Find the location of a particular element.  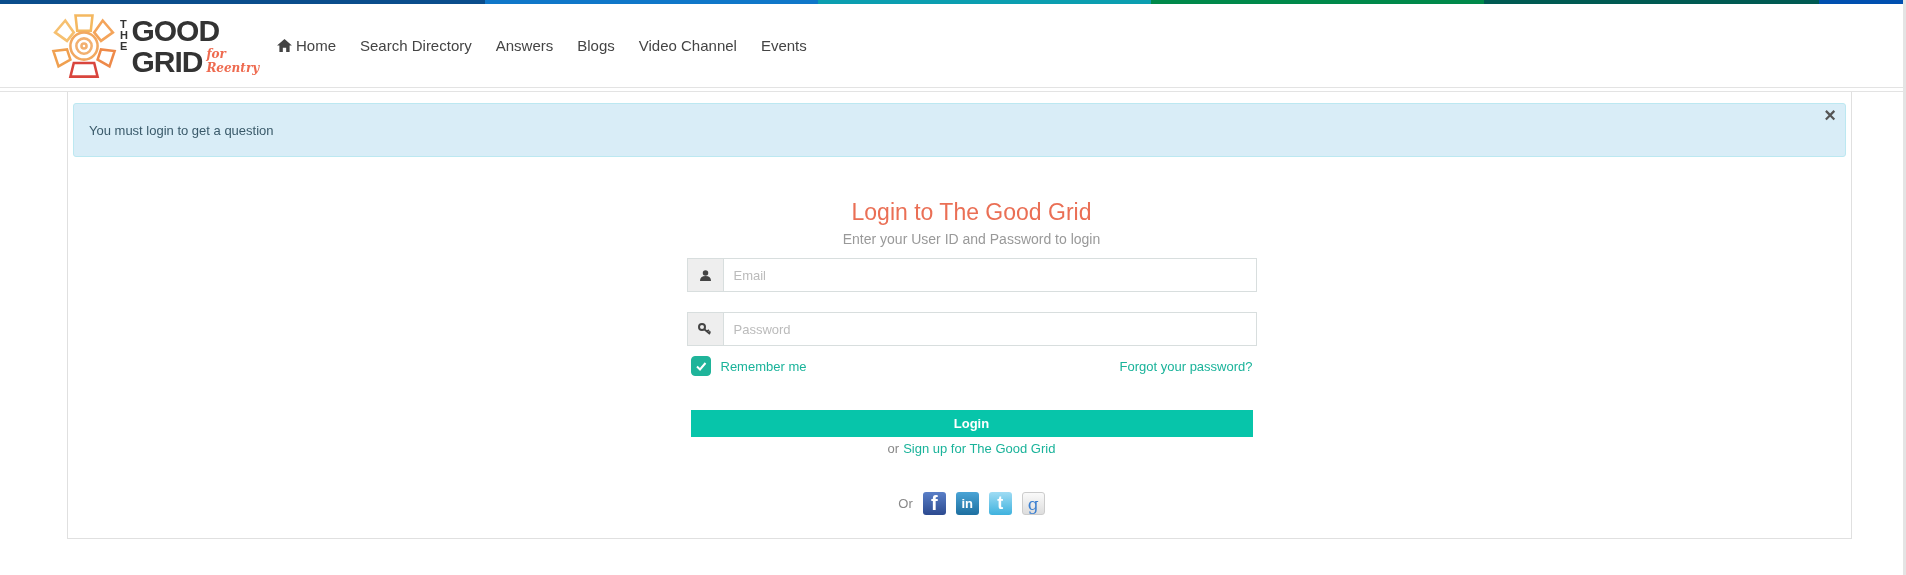

user-icon is located at coordinates (705, 275).